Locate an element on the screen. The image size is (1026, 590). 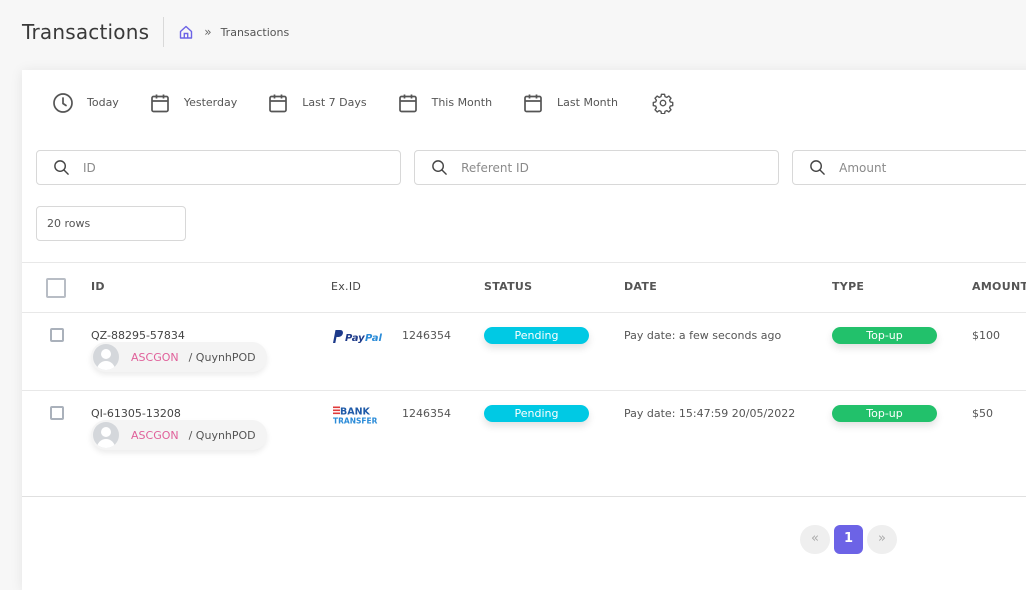
header-divider is located at coordinates (164, 32).